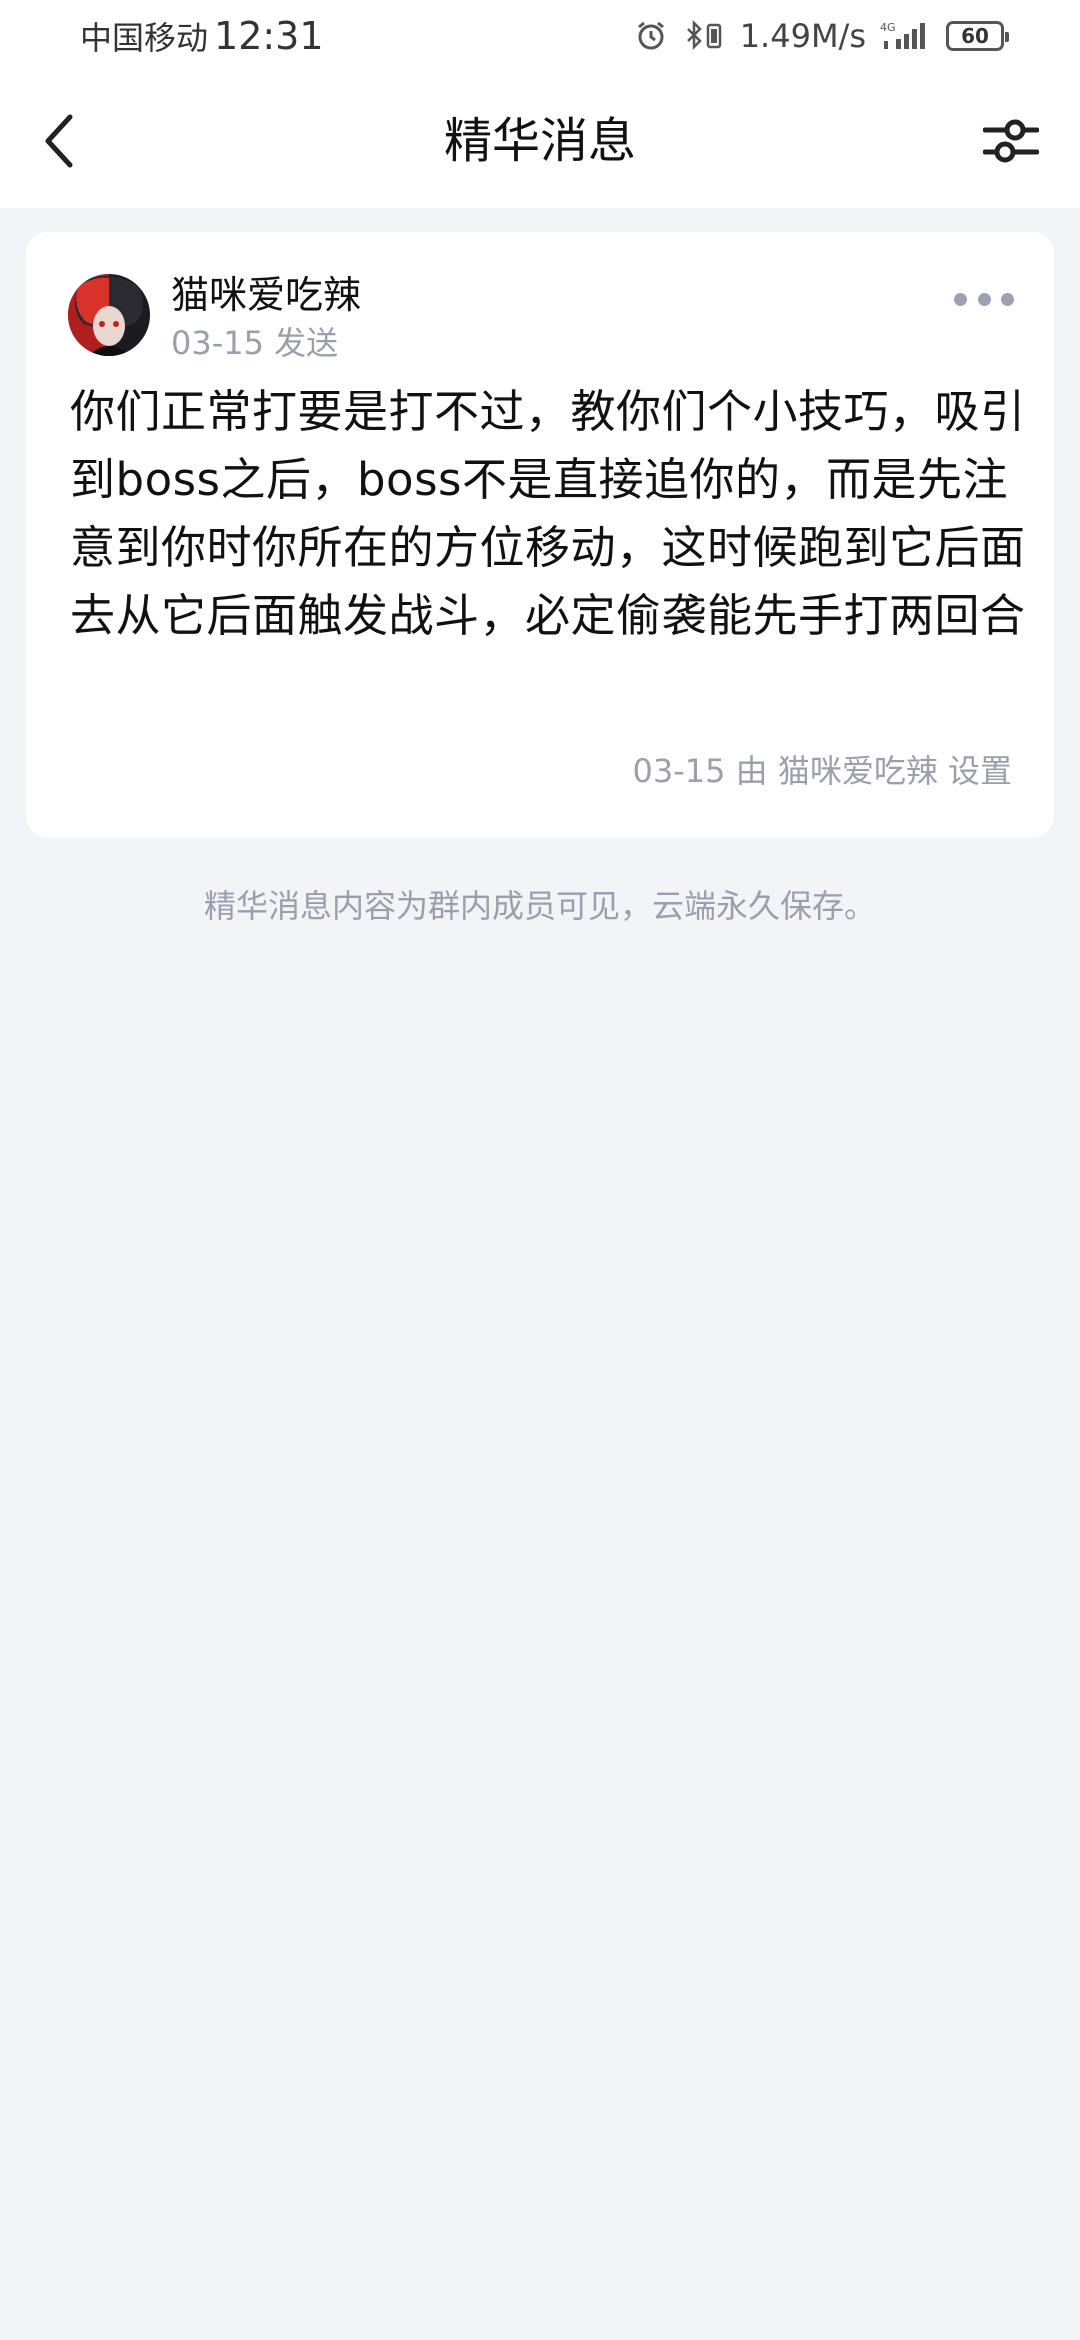 Image resolution: width=1080 pixels, height=2340 pixels. Describe the element at coordinates (888, 27) in the screenshot. I see `svg-text: 4G` at that location.